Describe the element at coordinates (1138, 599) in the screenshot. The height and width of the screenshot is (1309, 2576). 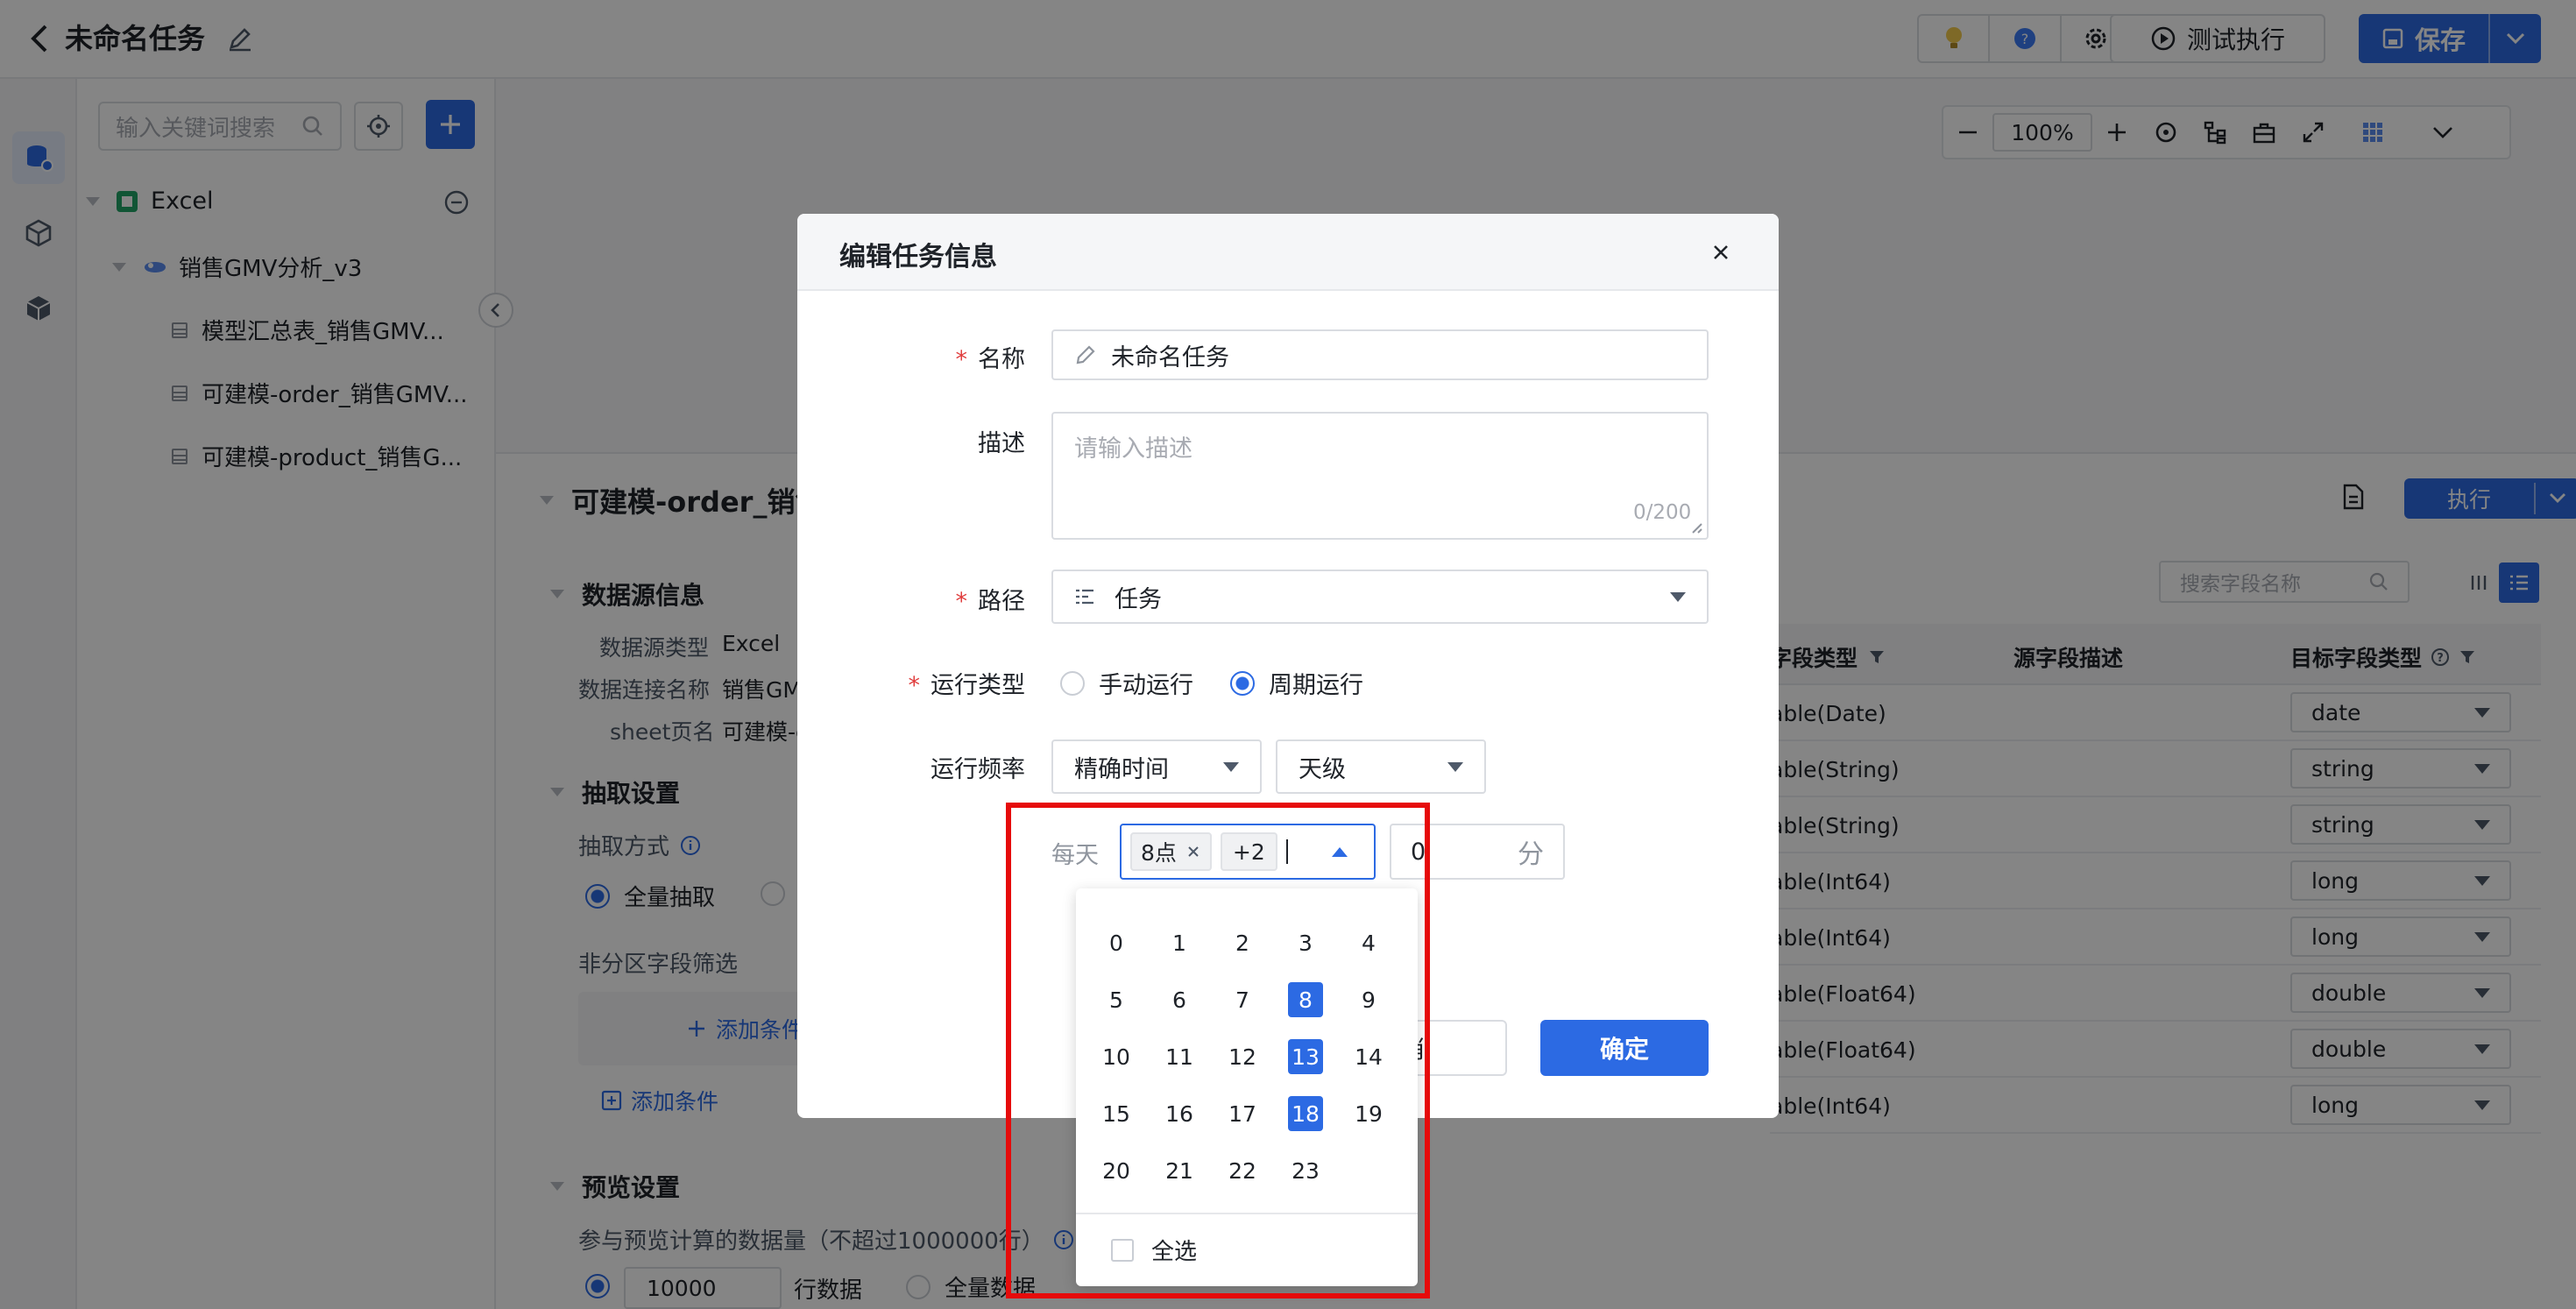
I see `path-value: 任务` at that location.